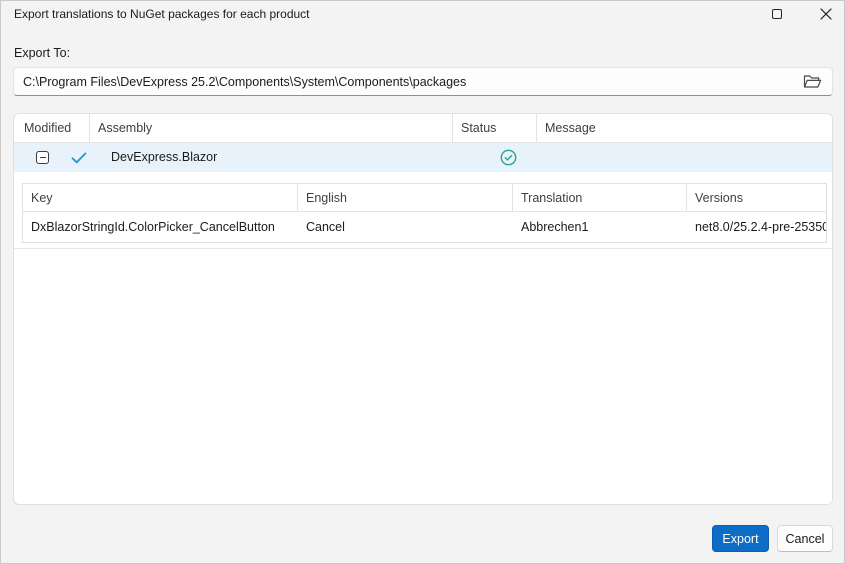  What do you see at coordinates (271, 128) in the screenshot?
I see `column-header-assembly: Assembly` at bounding box center [271, 128].